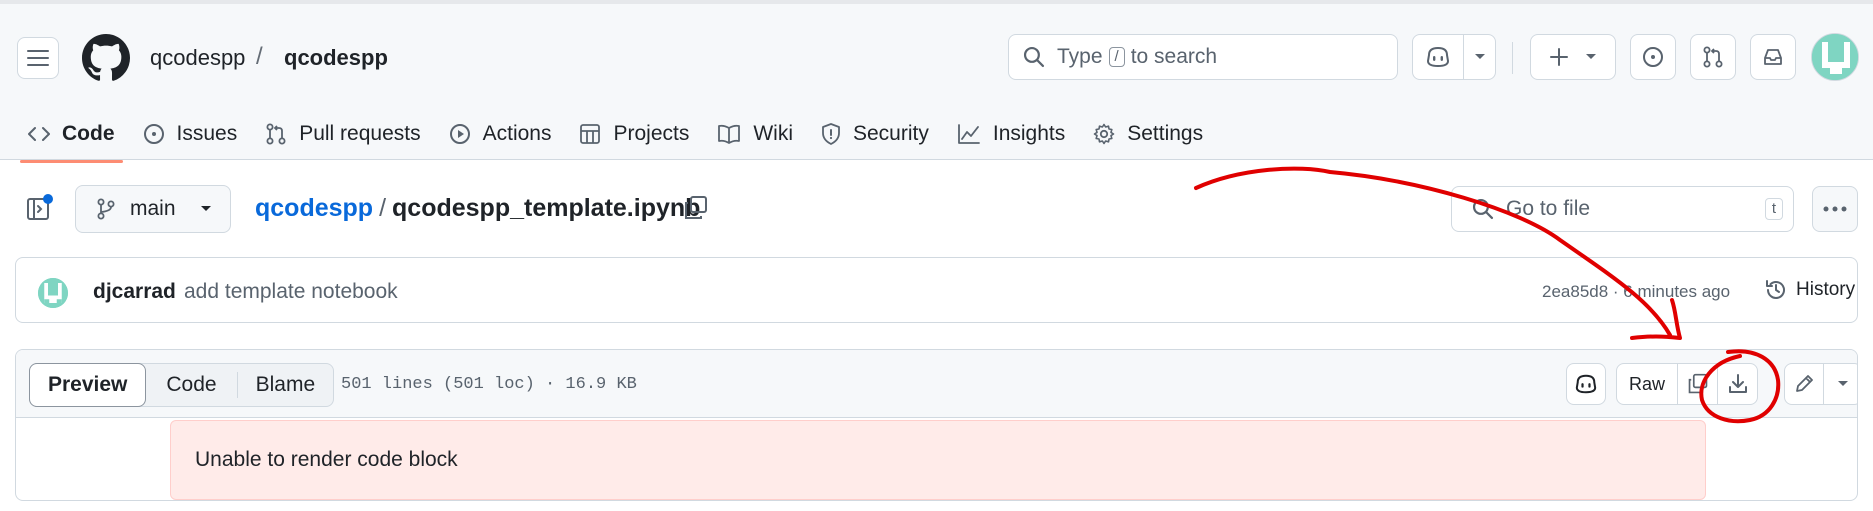 The image size is (1873, 511). I want to click on breadcrumb-owner: qcodespp, so click(197, 58).